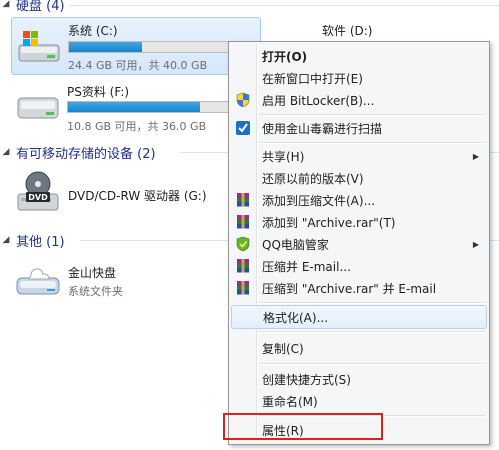  What do you see at coordinates (313, 178) in the screenshot?
I see `menu-item-label: 还原以前的版本(V)` at bounding box center [313, 178].